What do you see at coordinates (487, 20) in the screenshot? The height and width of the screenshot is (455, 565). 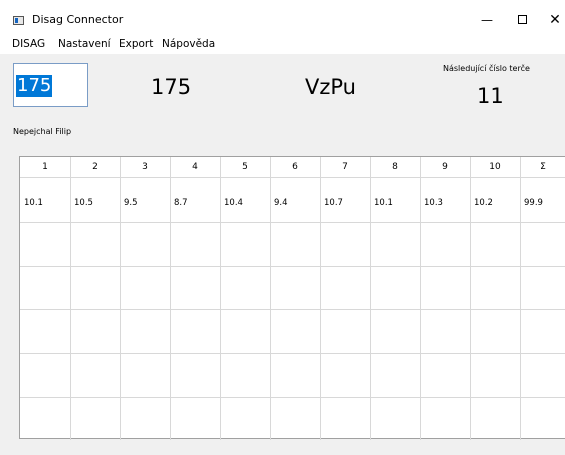 I see `minimize-button: —` at bounding box center [487, 20].